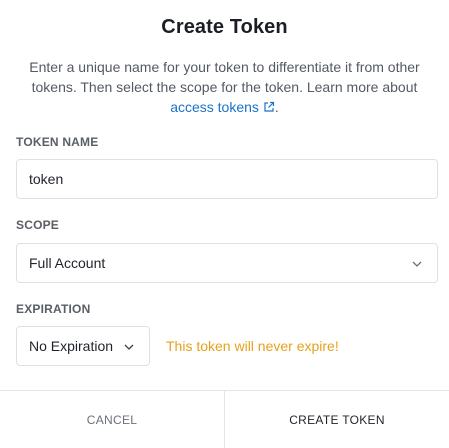  Describe the element at coordinates (224, 27) in the screenshot. I see `dialog-title: Create Token` at that location.